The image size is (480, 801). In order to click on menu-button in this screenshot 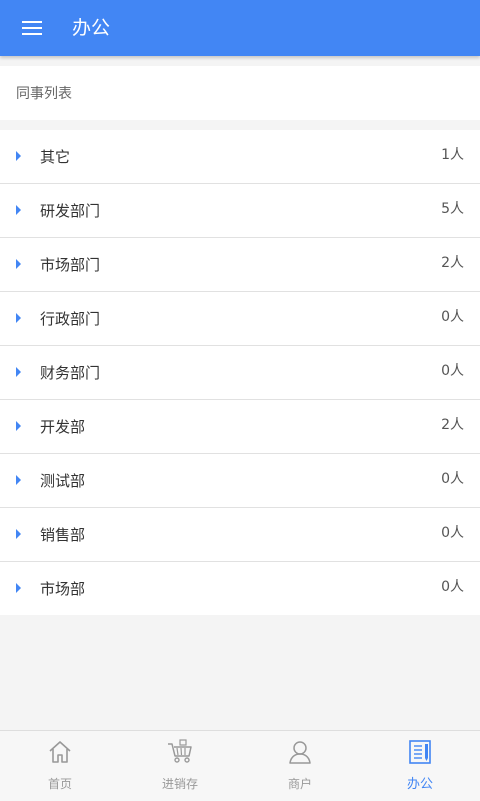, I will do `click(32, 28)`.